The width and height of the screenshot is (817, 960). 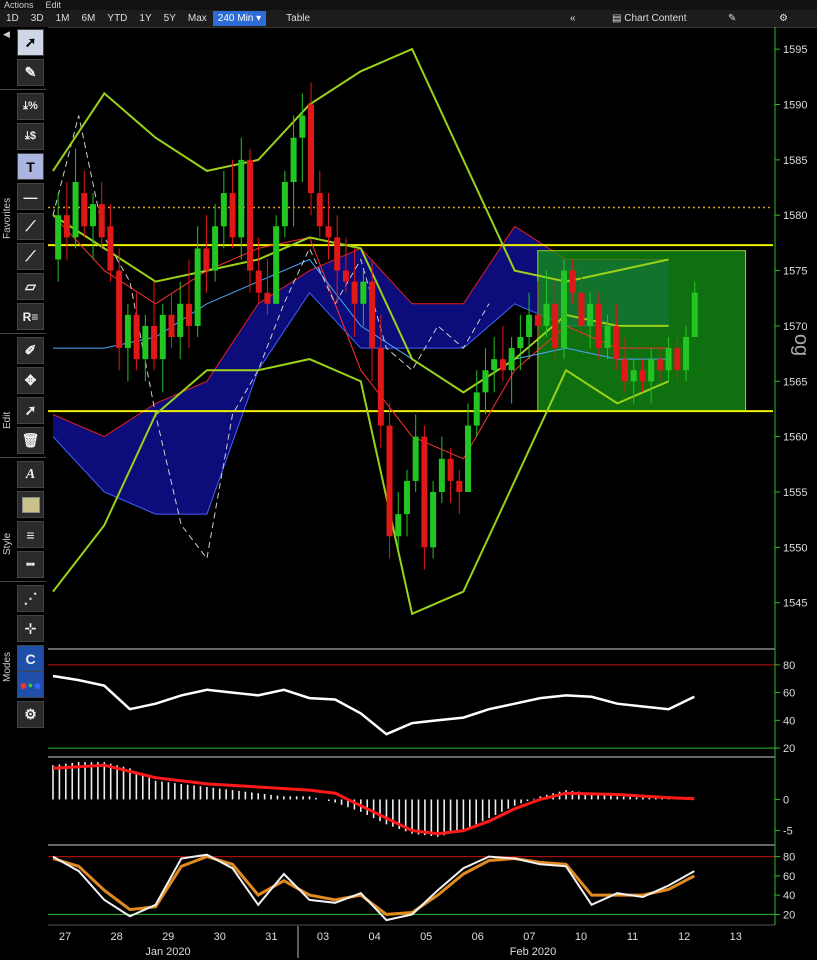 What do you see at coordinates (581, 937) in the screenshot?
I see `time-tick-label: 10` at bounding box center [581, 937].